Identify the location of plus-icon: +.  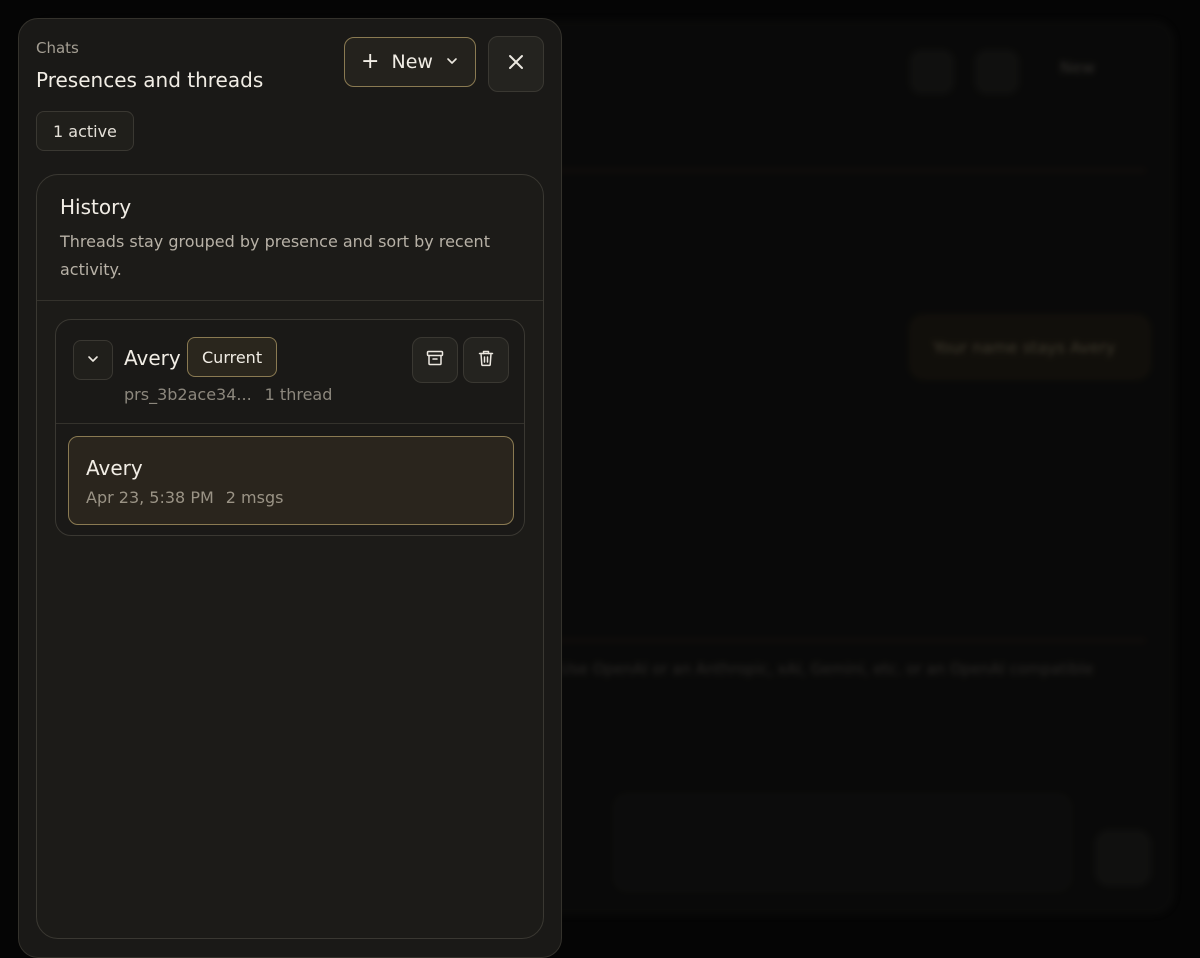
(370, 61).